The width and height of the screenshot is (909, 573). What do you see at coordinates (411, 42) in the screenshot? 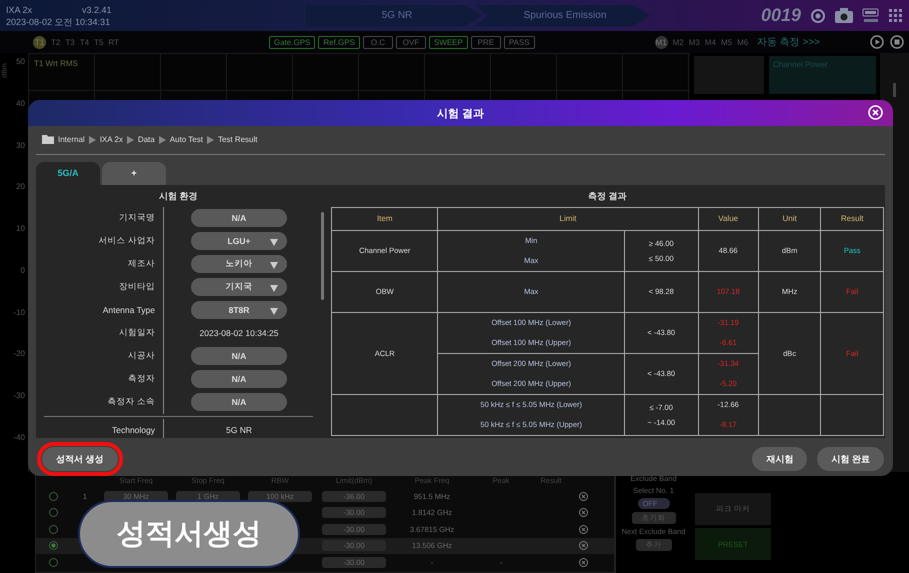
I see `status-chip: OVF` at bounding box center [411, 42].